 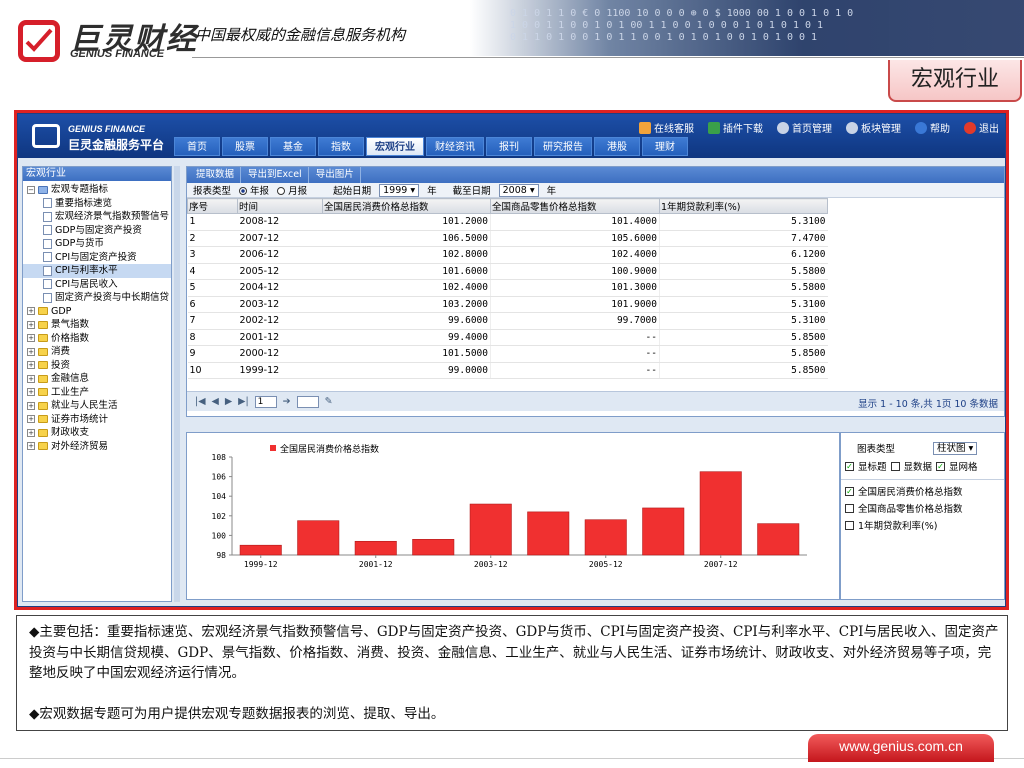 What do you see at coordinates (406, 321) in the screenshot?
I see `table-cell: 99.6000` at bounding box center [406, 321].